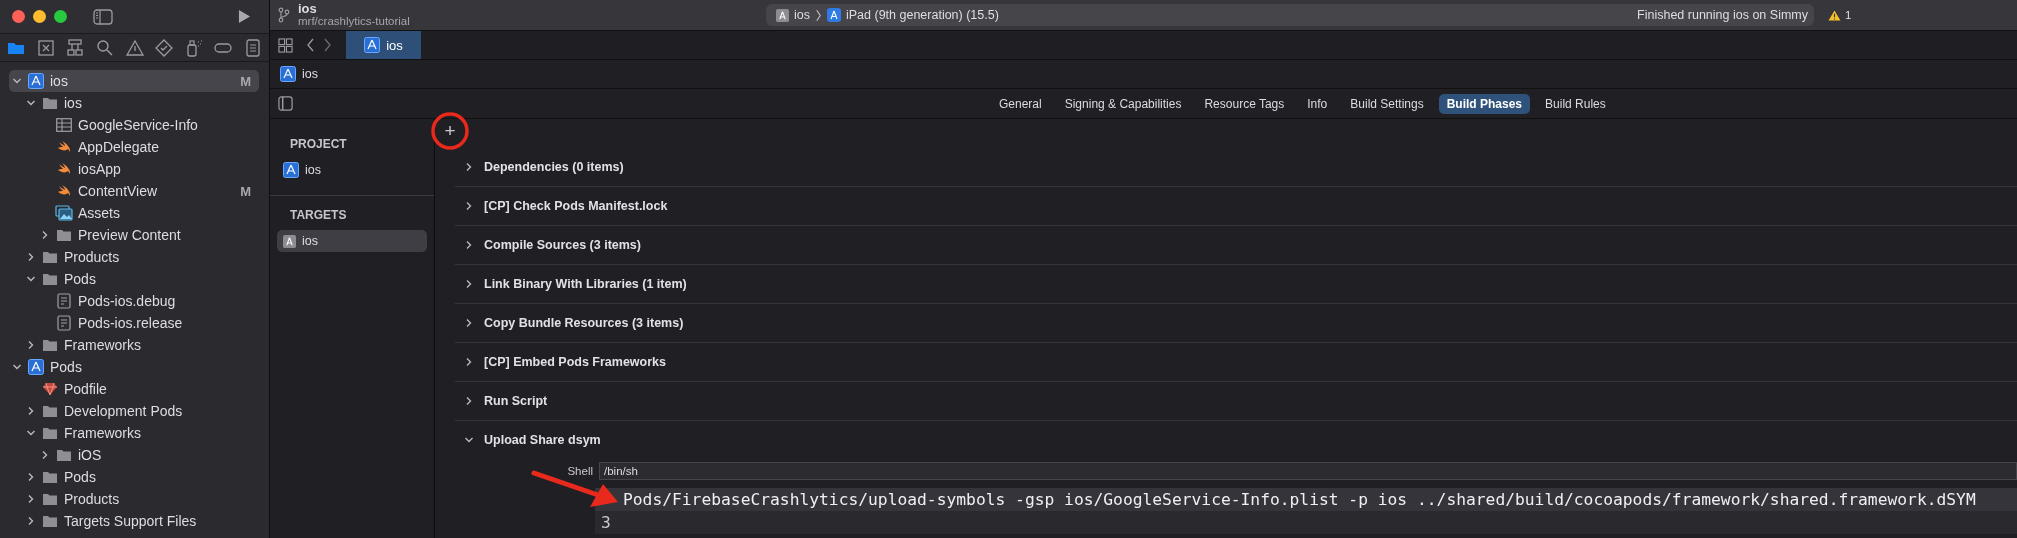  I want to click on destination-name: iPad (9th generation) (15.5), so click(922, 15).